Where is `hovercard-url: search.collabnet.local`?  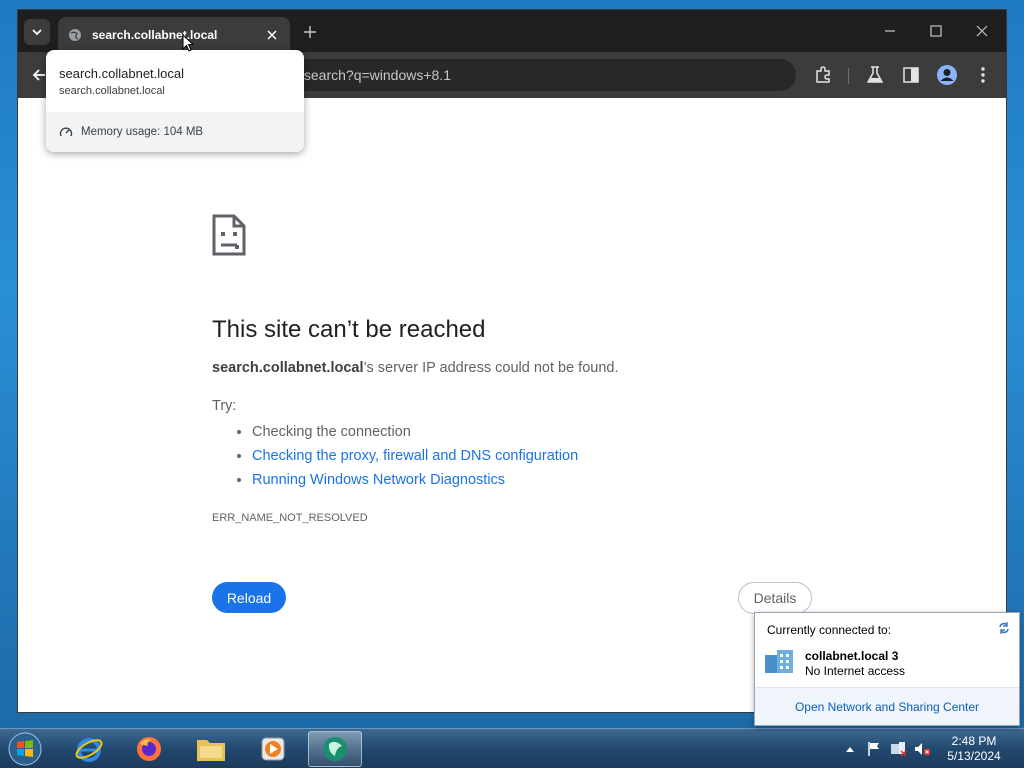 hovercard-url: search.collabnet.local is located at coordinates (112, 91).